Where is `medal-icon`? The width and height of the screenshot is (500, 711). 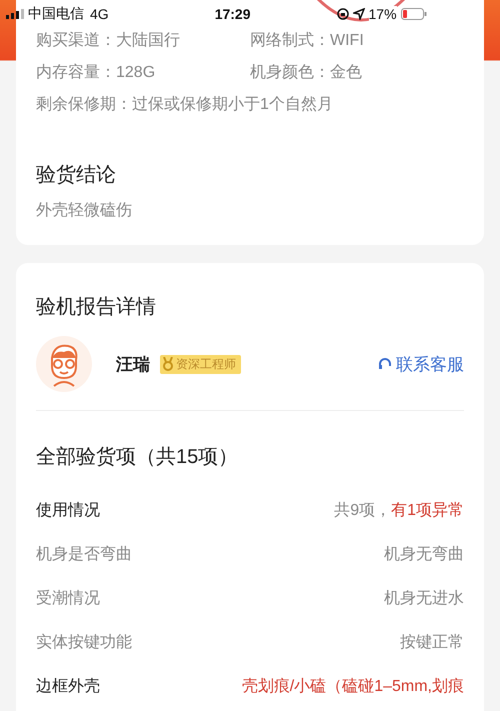 medal-icon is located at coordinates (168, 364).